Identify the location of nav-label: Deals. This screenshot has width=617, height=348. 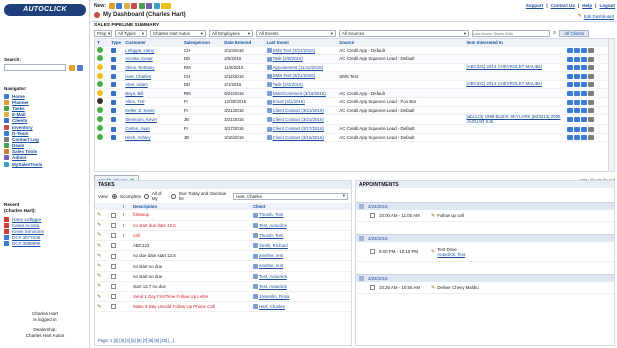
(18, 145).